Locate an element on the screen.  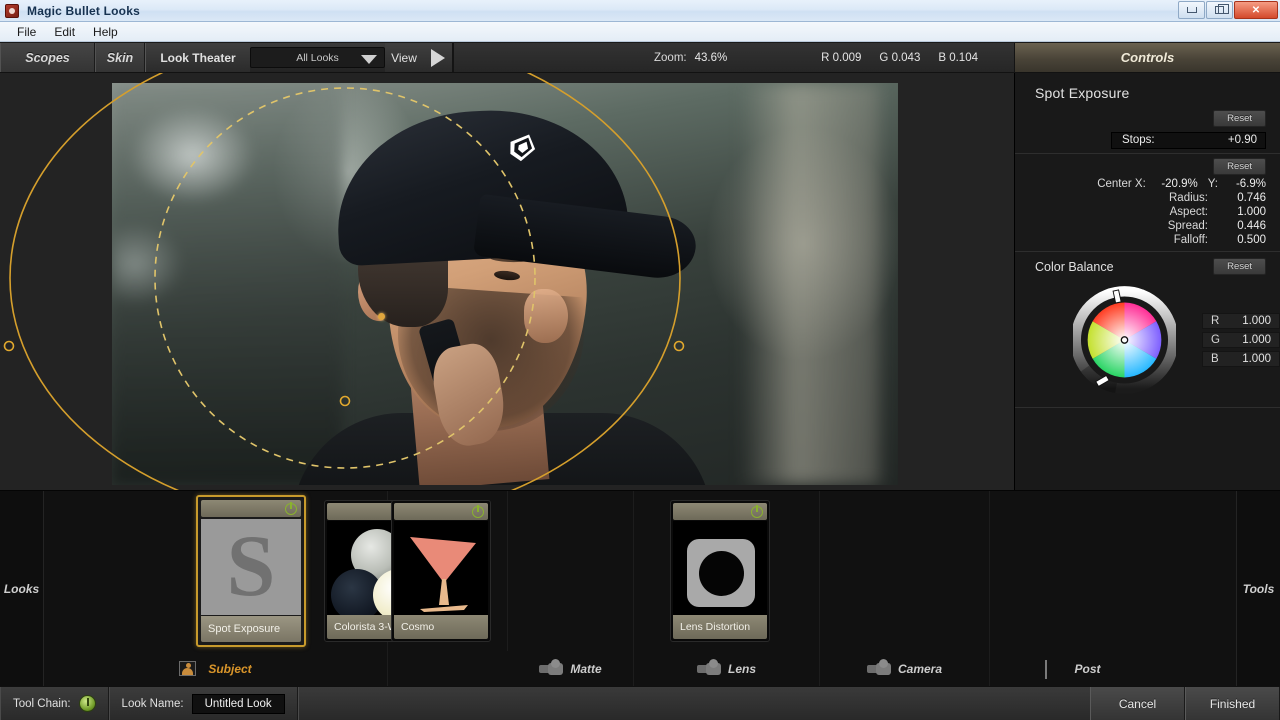
look-name-label: Look Name: is located at coordinates (152, 703).